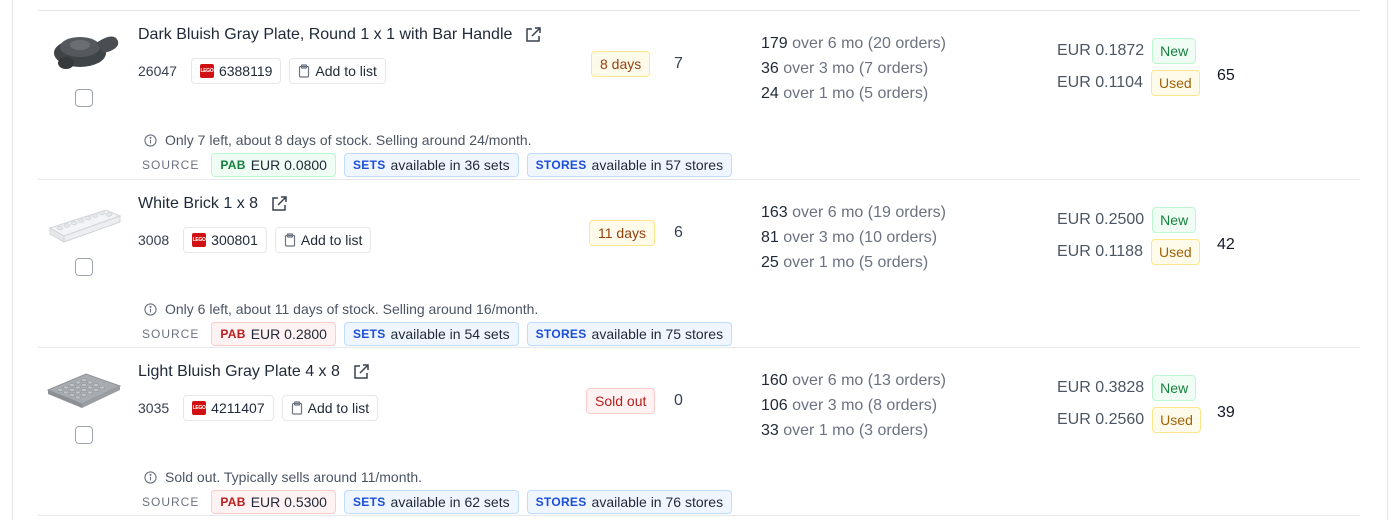 The image size is (1400, 520). Describe the element at coordinates (1101, 219) in the screenshot. I see `price-new-value: EUR 0.2500` at that location.